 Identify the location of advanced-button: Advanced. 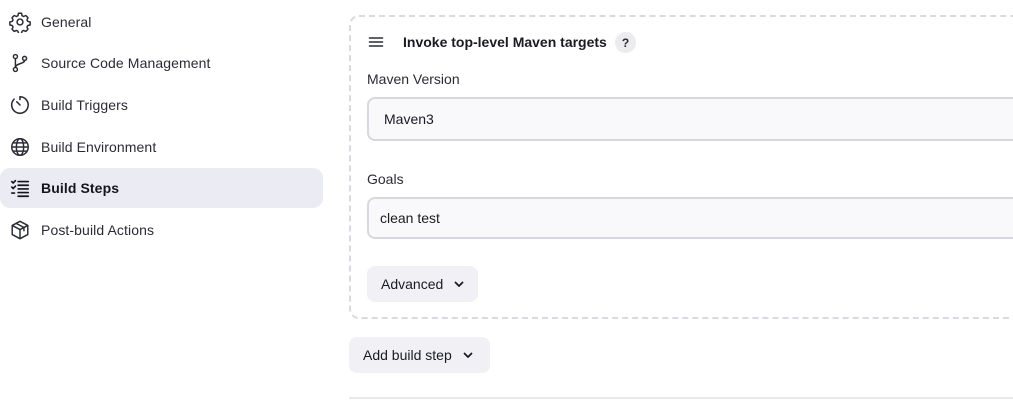
(422, 284).